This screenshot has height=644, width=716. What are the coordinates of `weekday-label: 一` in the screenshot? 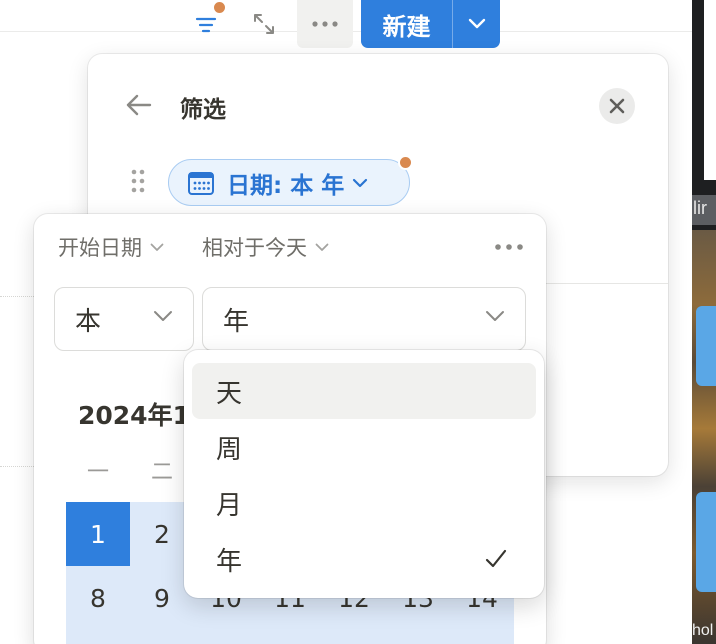 It's located at (97, 472).